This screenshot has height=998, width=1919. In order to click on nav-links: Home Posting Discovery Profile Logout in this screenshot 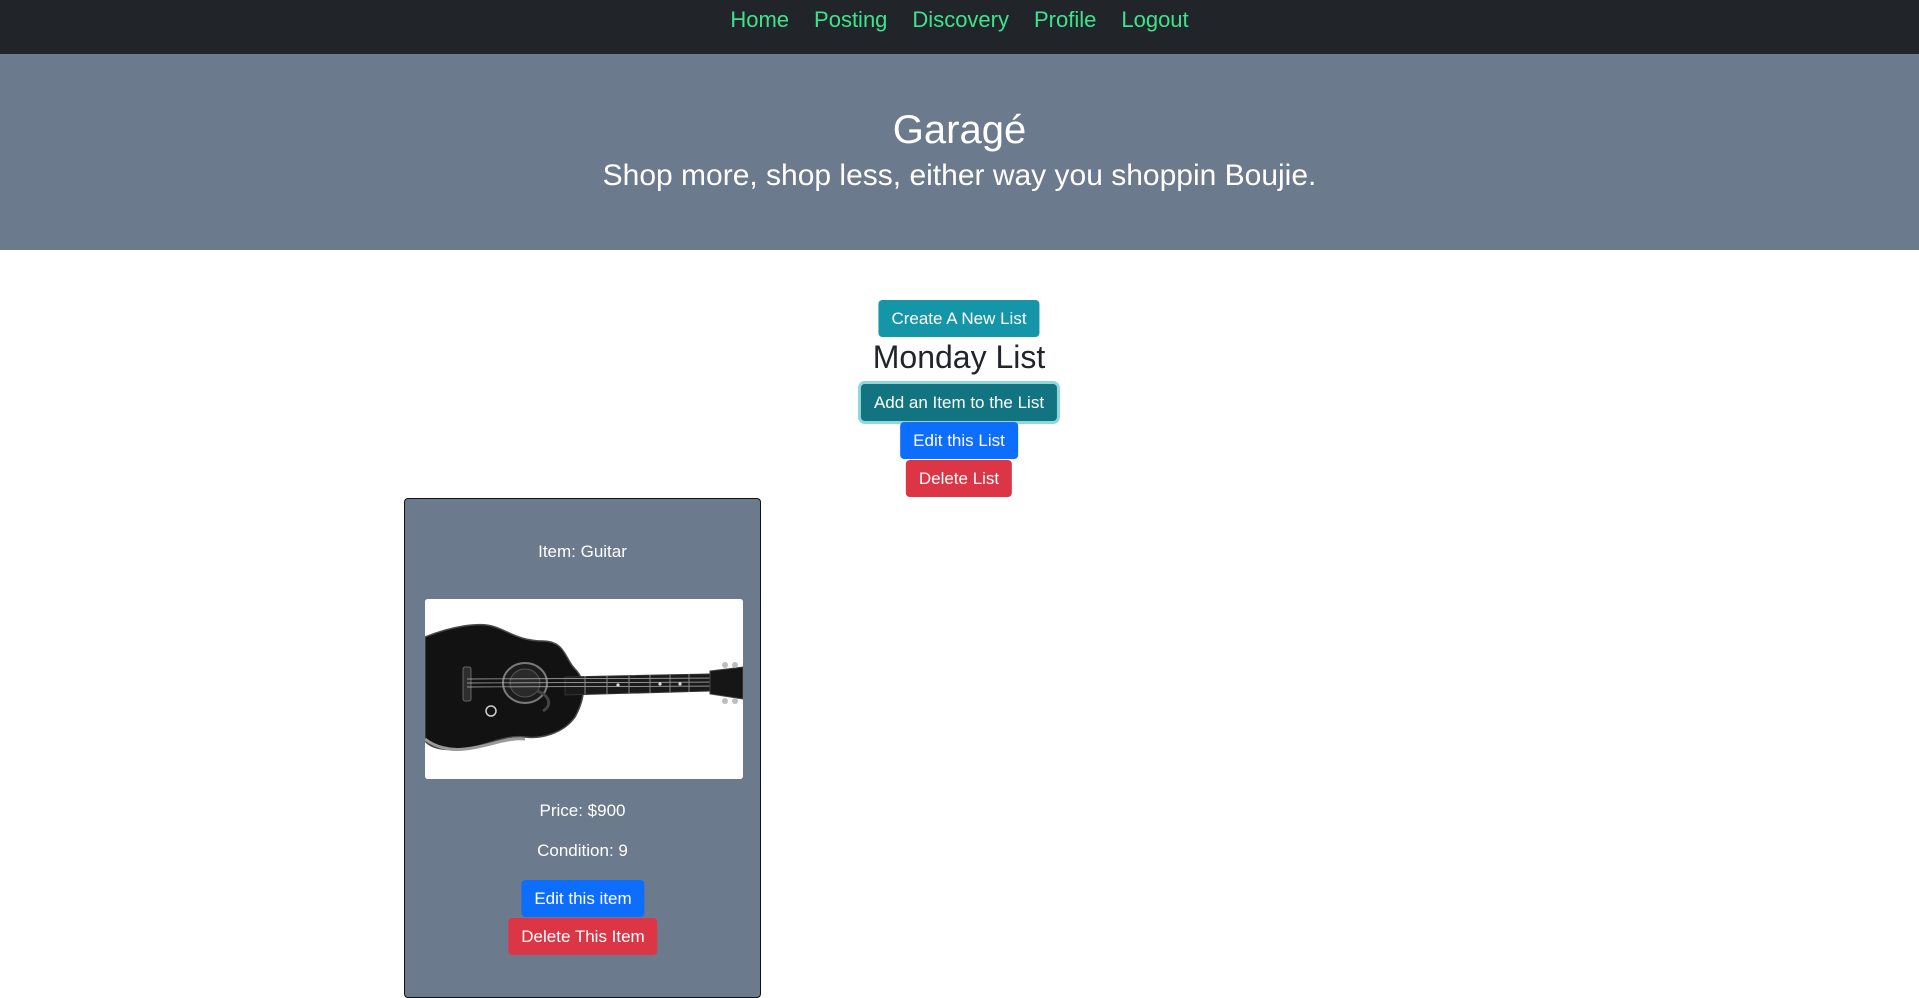, I will do `click(959, 20)`.